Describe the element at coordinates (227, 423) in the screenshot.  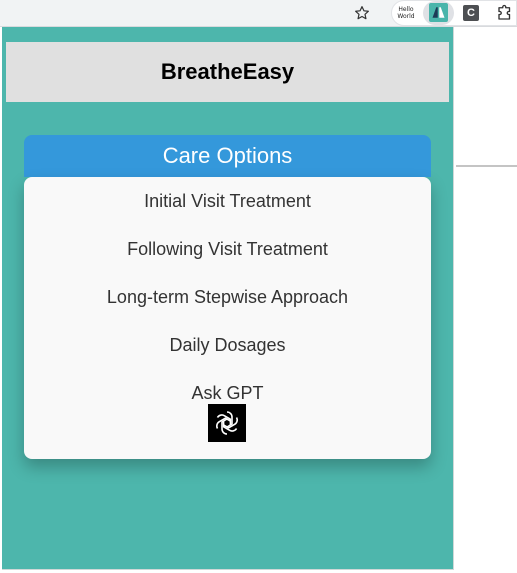
I see `openai-icon` at that location.